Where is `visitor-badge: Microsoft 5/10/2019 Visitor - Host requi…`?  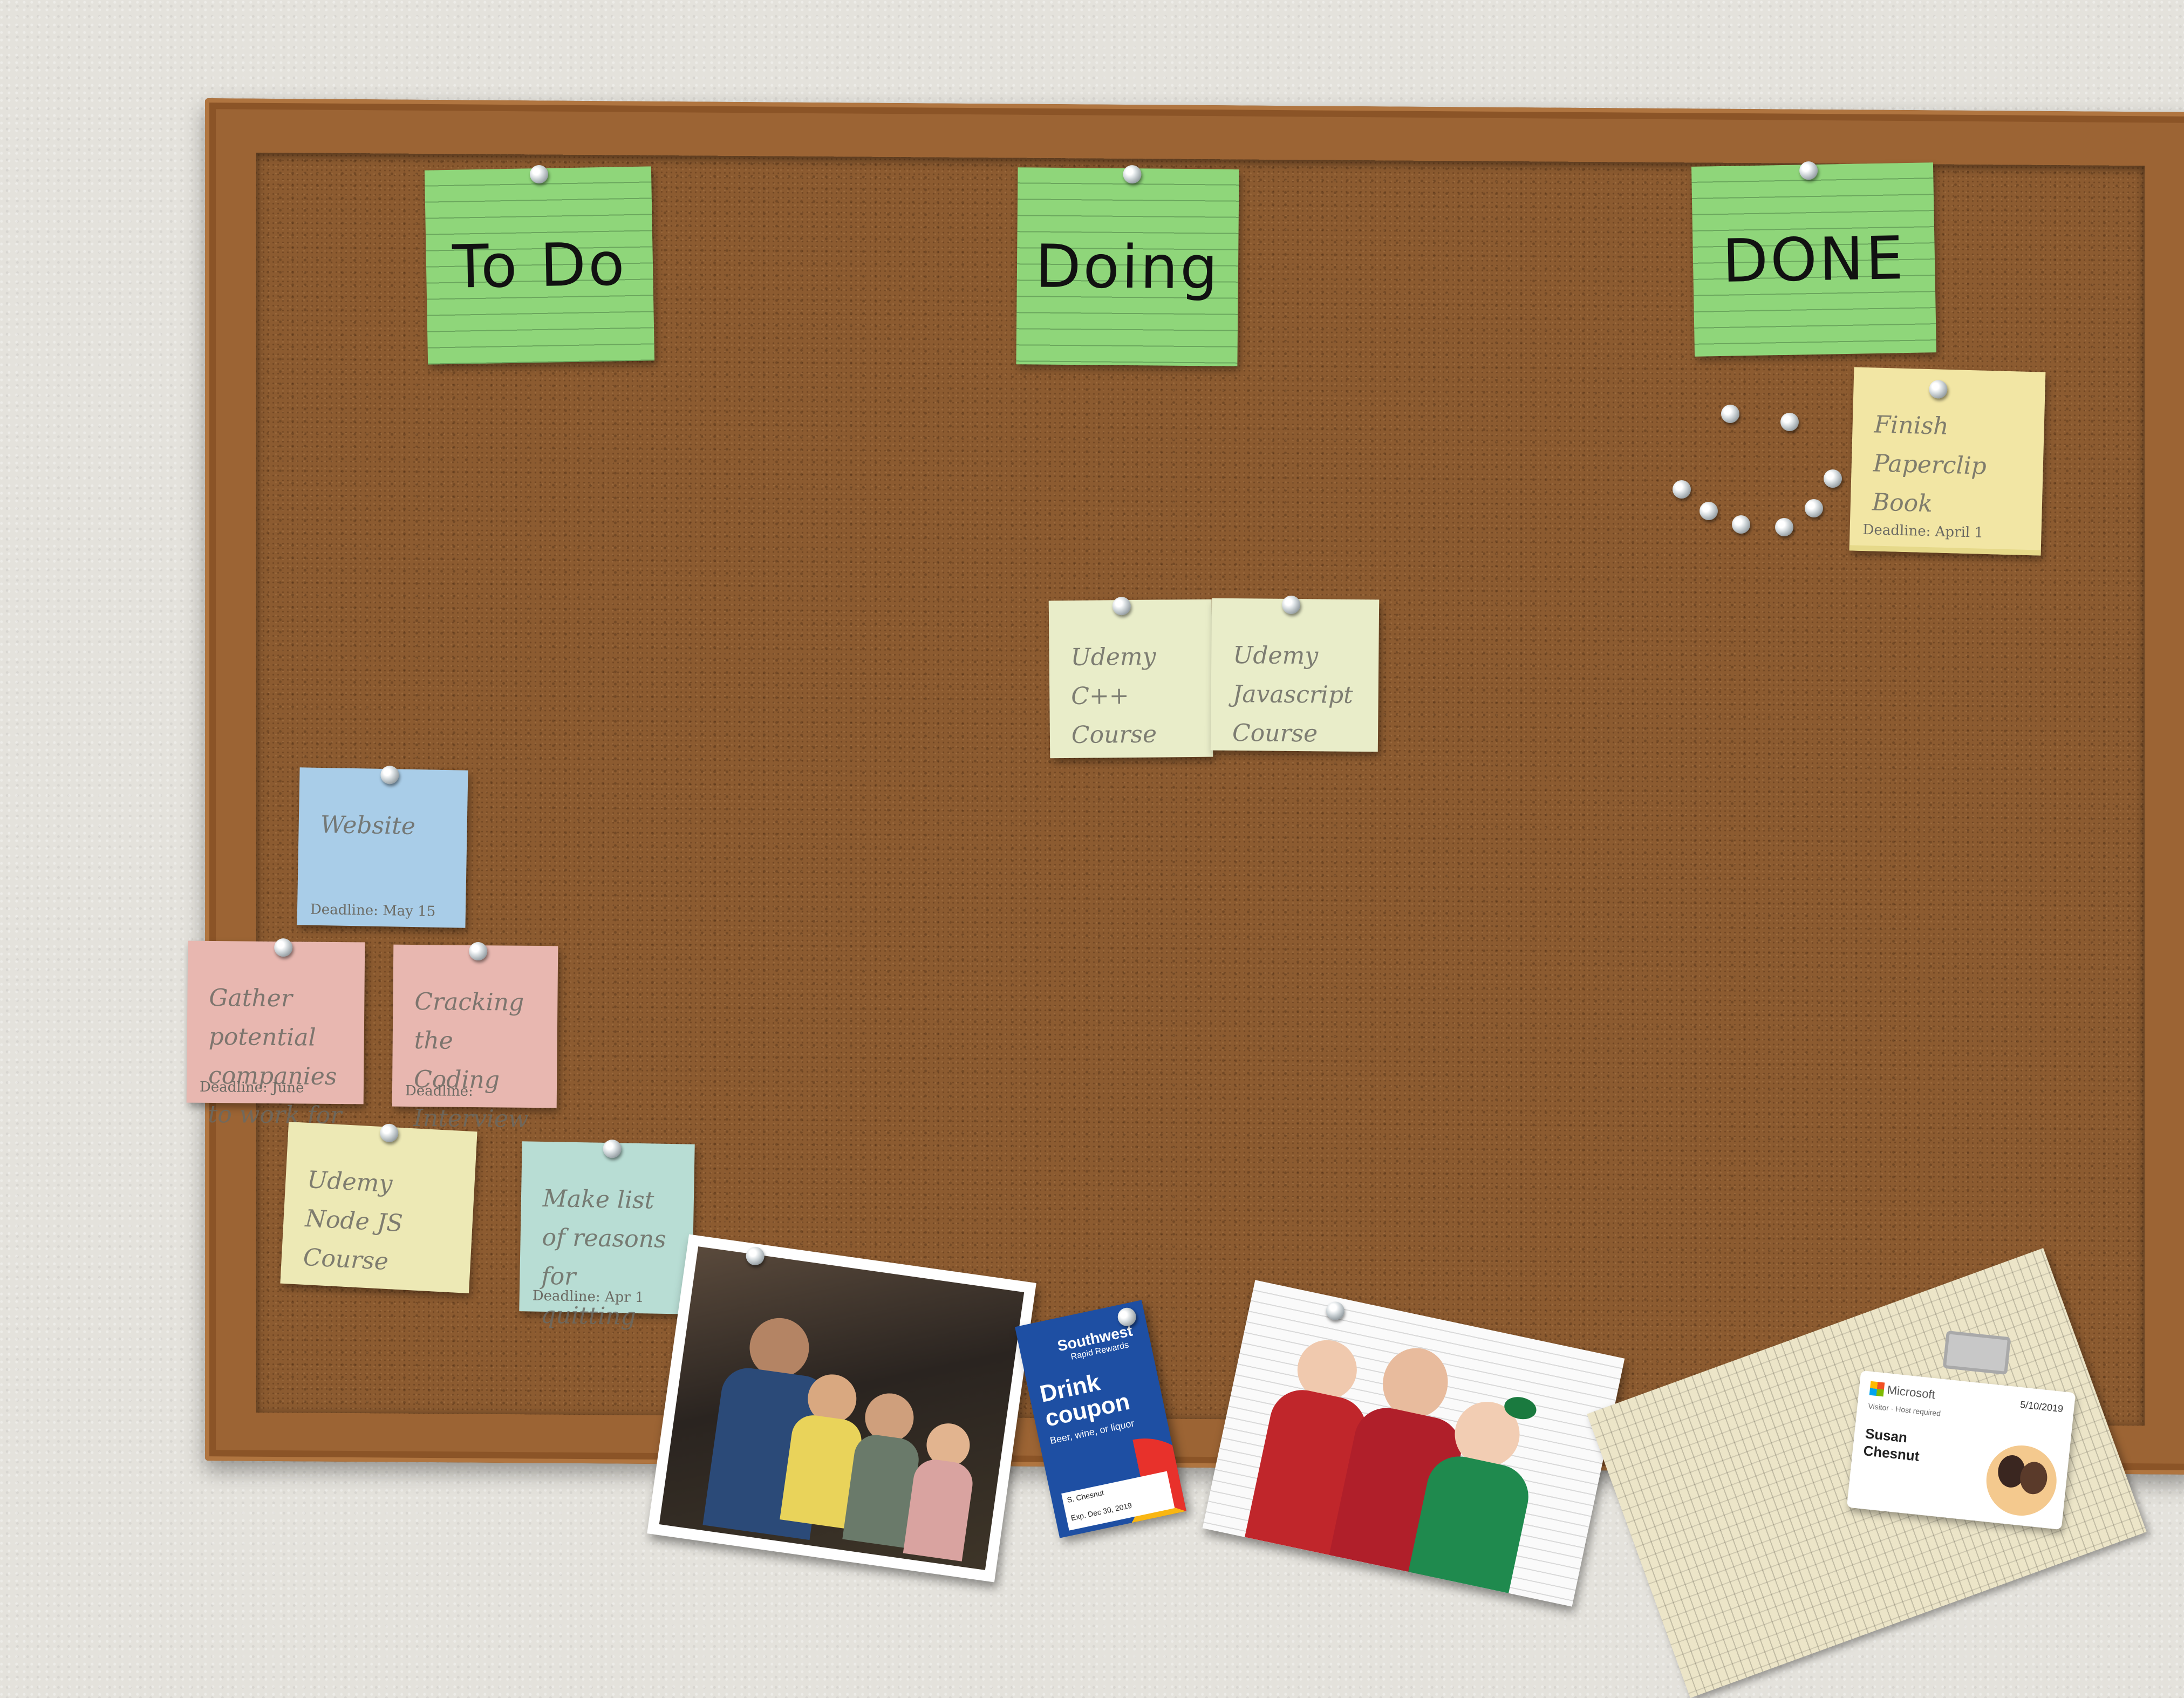 visitor-badge: Microsoft 5/10/2019 Visitor - Host requi… is located at coordinates (1961, 1430).